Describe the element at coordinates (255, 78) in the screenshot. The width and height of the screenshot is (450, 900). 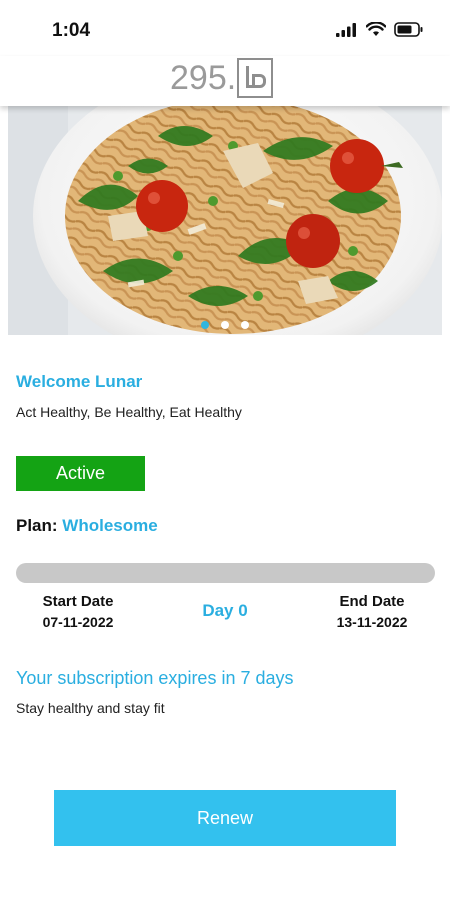
I see `logo-mark` at that location.